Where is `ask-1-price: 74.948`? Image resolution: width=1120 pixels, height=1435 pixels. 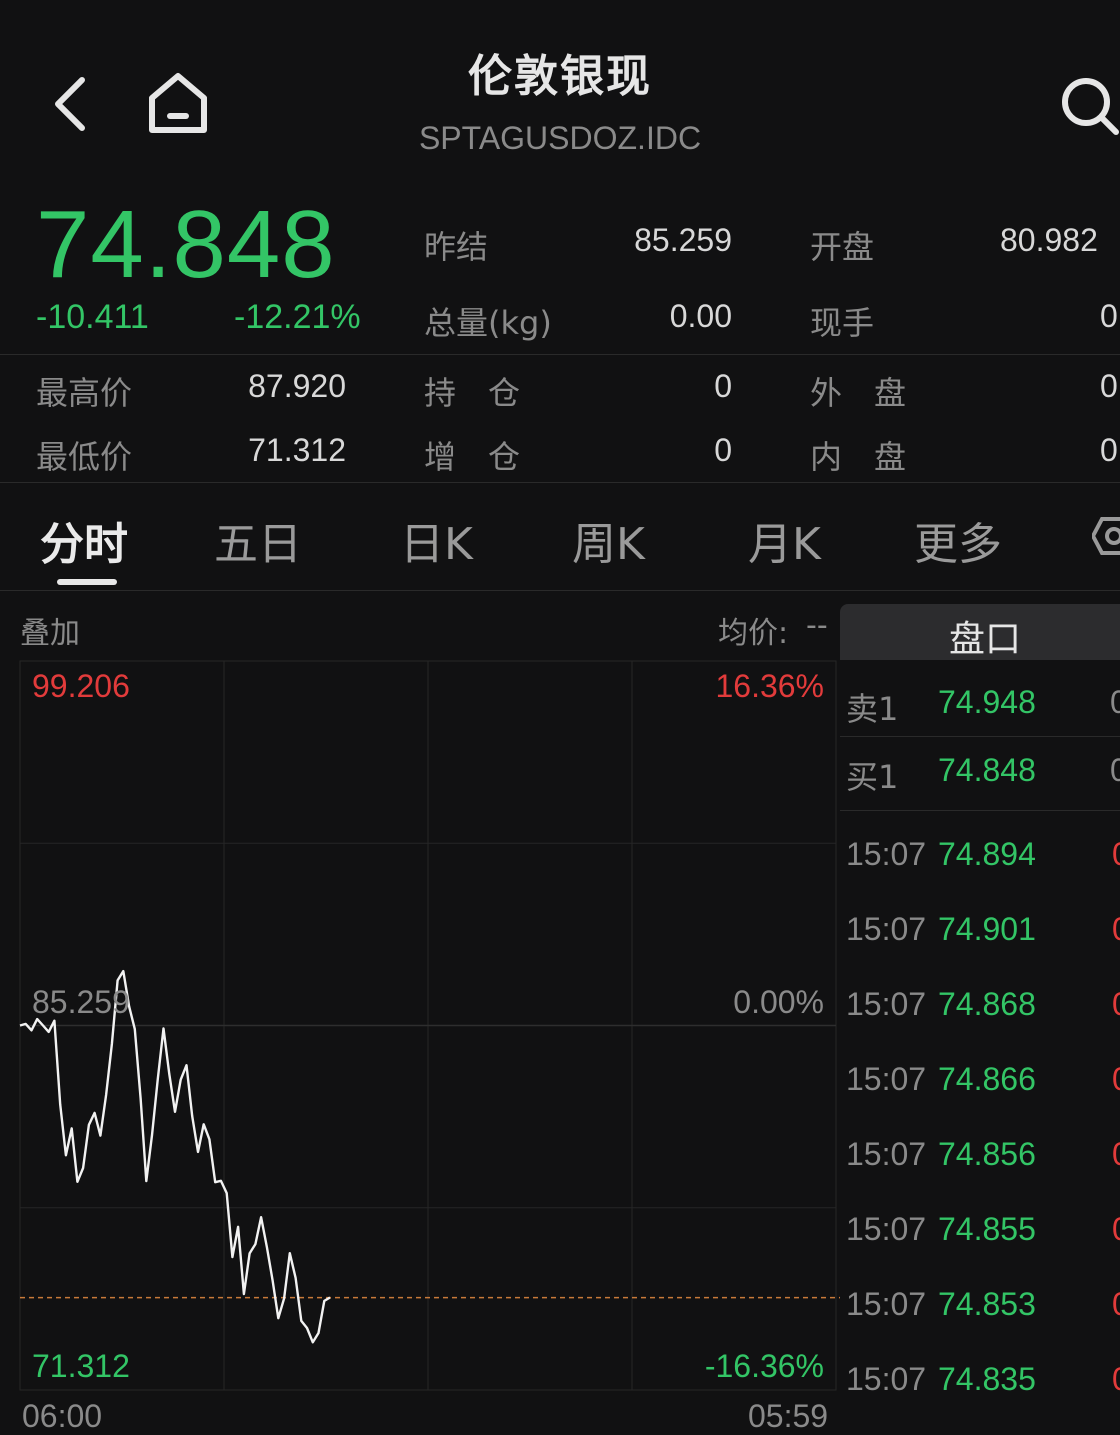 ask-1-price: 74.948 is located at coordinates (987, 702).